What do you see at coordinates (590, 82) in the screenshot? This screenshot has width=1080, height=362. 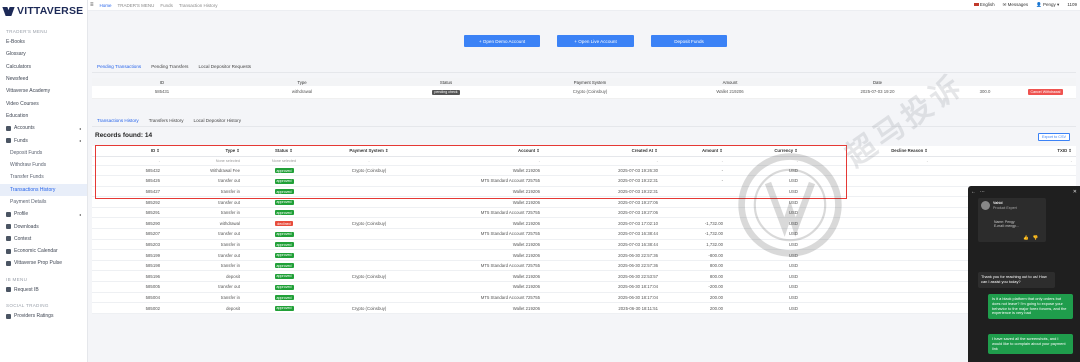 I see `col-payment-system: Payment System` at bounding box center [590, 82].